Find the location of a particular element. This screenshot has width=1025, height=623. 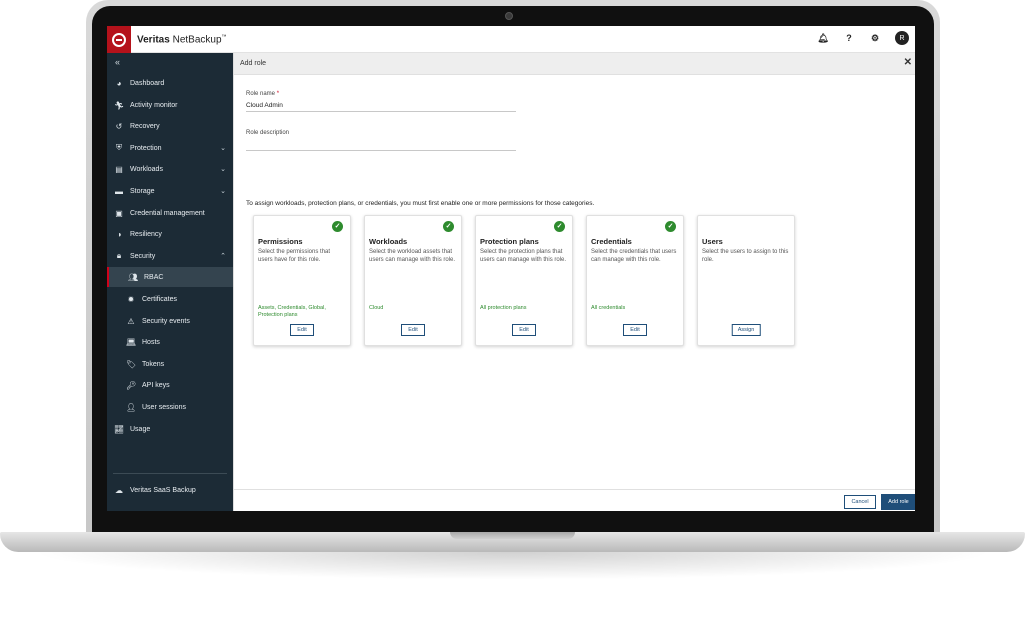

shield-icon: ⛨ is located at coordinates (119, 147).